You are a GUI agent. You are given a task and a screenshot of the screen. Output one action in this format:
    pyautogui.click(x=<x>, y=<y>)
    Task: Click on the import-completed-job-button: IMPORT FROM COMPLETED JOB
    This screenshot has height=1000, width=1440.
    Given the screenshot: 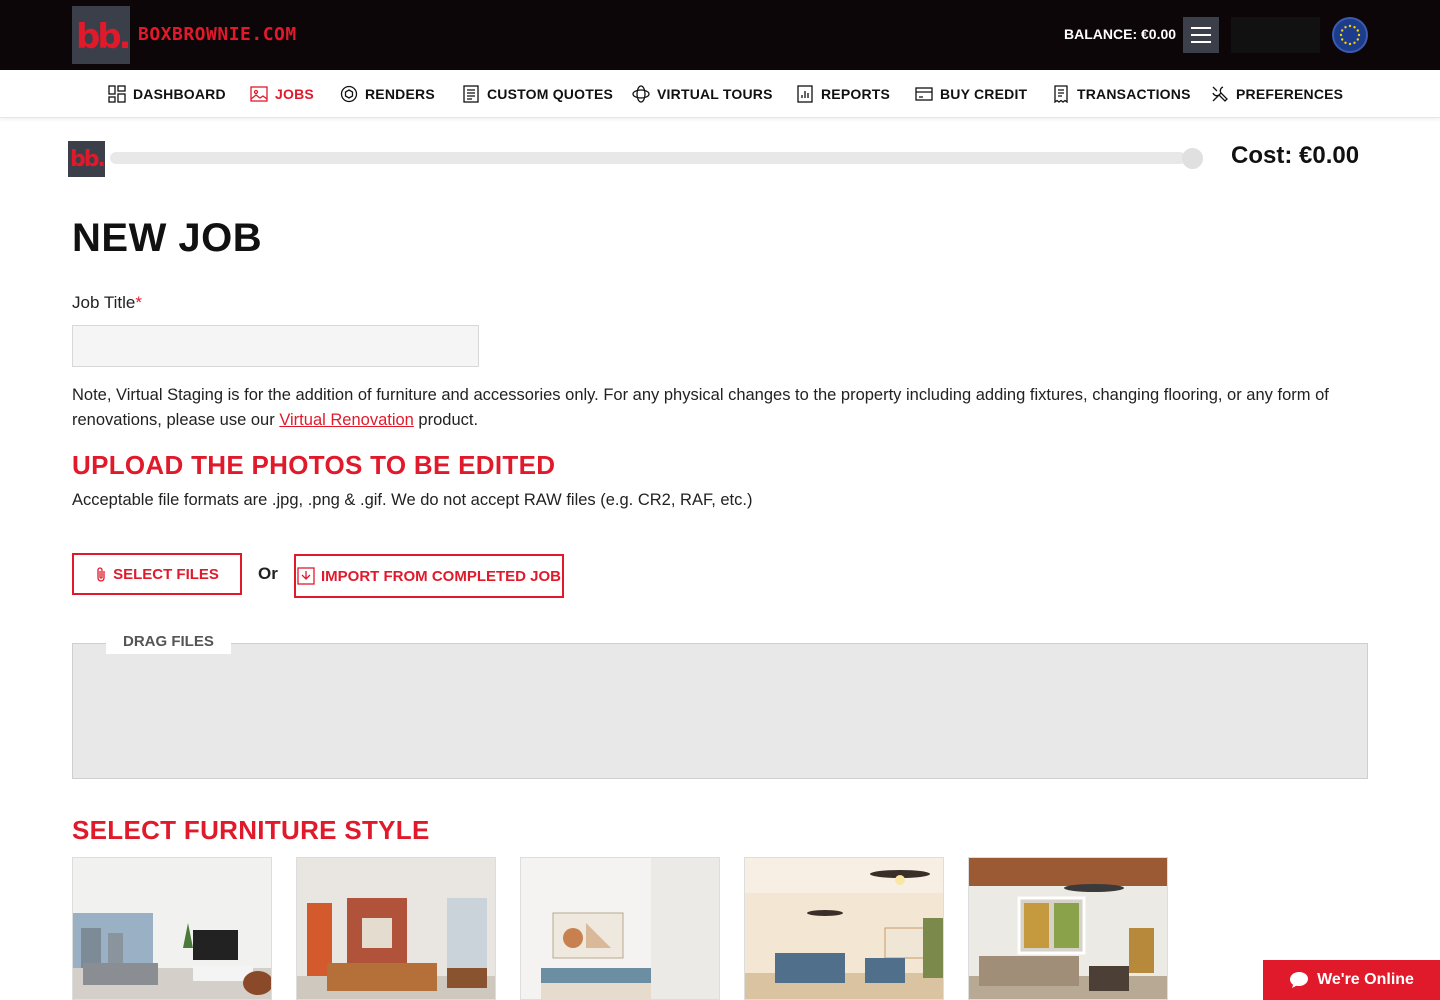 What is the action you would take?
    pyautogui.click(x=429, y=576)
    